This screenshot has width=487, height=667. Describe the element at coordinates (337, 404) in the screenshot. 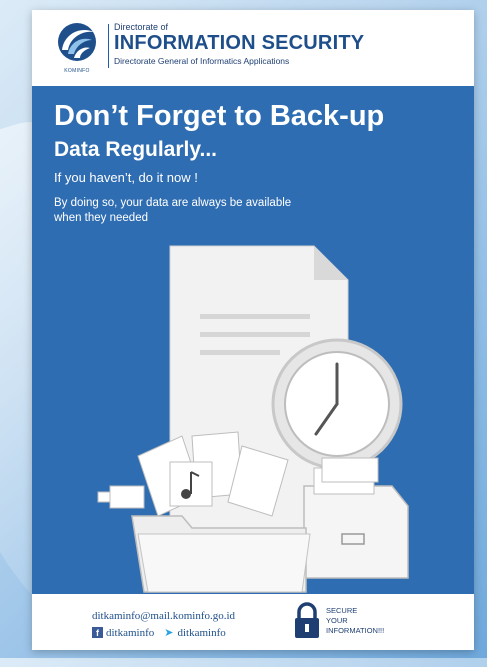

I see `clock-icon` at that location.